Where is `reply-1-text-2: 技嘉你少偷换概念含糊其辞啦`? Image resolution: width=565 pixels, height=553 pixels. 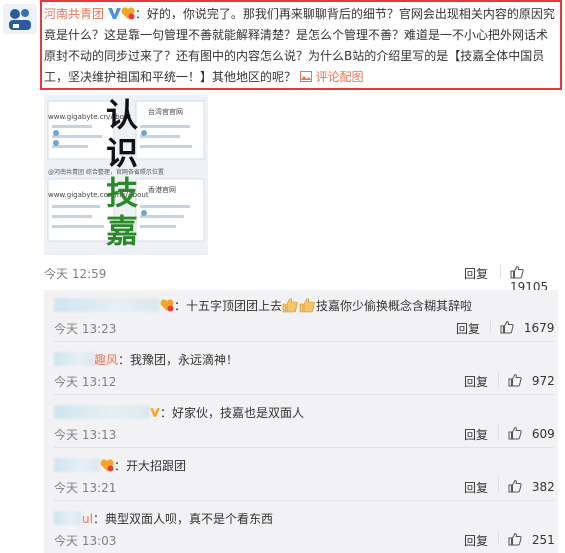 reply-1-text-2: 技嘉你少偷换概念含糊其辞啦 is located at coordinates (394, 306).